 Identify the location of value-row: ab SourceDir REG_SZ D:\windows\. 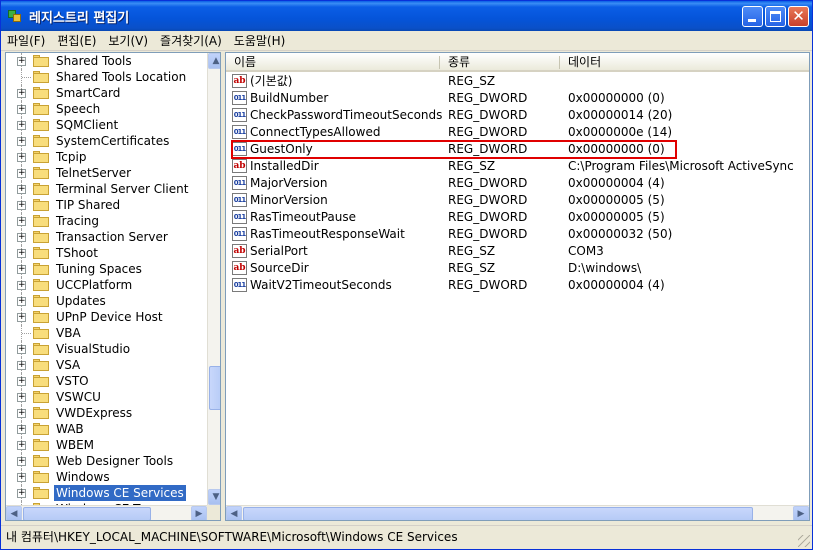
(517, 268).